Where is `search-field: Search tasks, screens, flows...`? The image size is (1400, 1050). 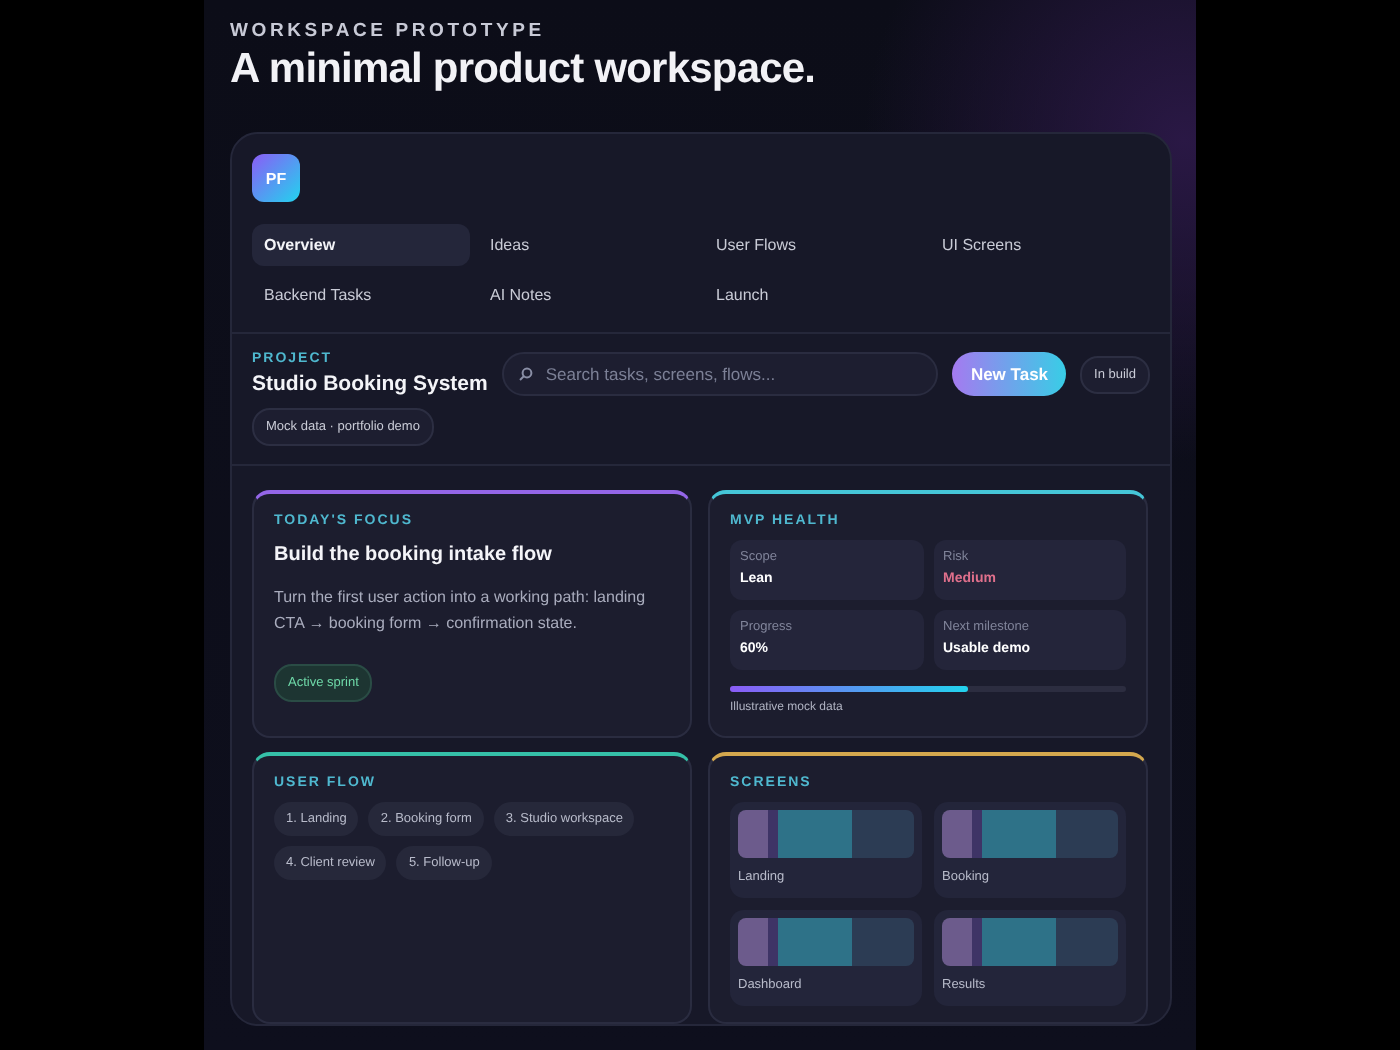 search-field: Search tasks, screens, flows... is located at coordinates (720, 374).